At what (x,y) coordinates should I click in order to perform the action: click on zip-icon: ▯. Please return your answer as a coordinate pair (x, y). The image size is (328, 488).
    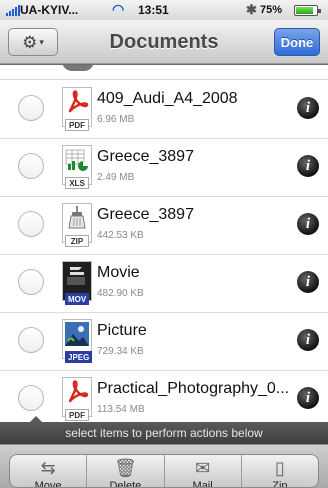
    Looking at the image, I should click on (279, 468).